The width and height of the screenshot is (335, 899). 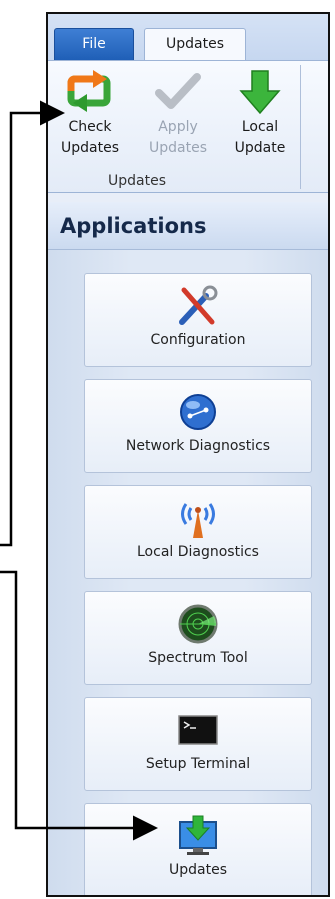 I want to click on check-updates-button: Check Updates, so click(x=90, y=117).